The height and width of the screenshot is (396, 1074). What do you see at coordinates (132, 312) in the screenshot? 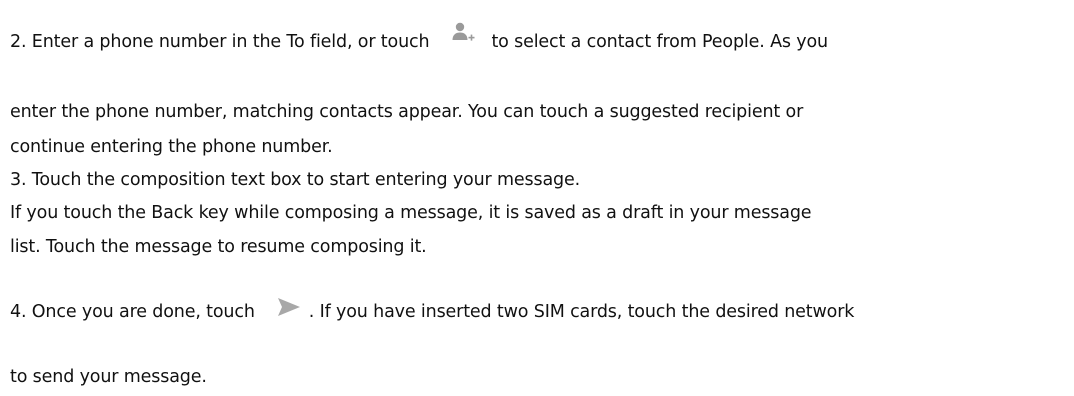
I see `step-4-text-start: 4. Once you are done, touch` at bounding box center [132, 312].